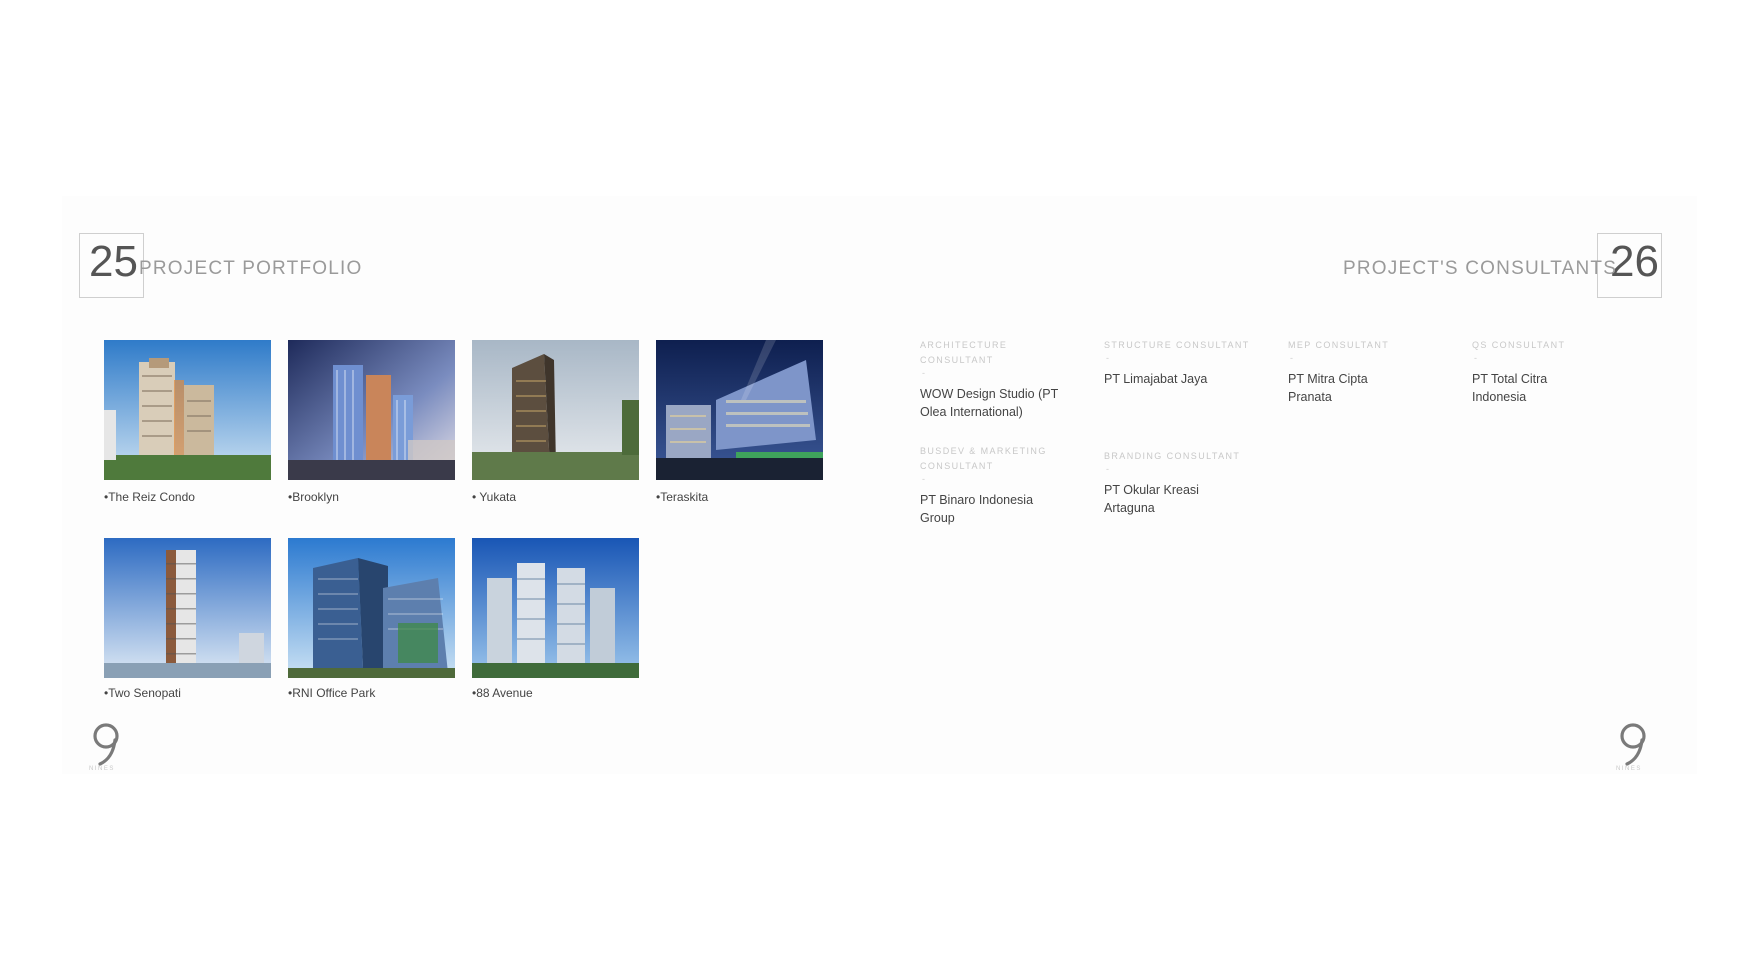 Image resolution: width=1740 pixels, height=979 pixels. What do you see at coordinates (1629, 769) in the screenshot?
I see `nines-logo-text-right: NINES` at bounding box center [1629, 769].